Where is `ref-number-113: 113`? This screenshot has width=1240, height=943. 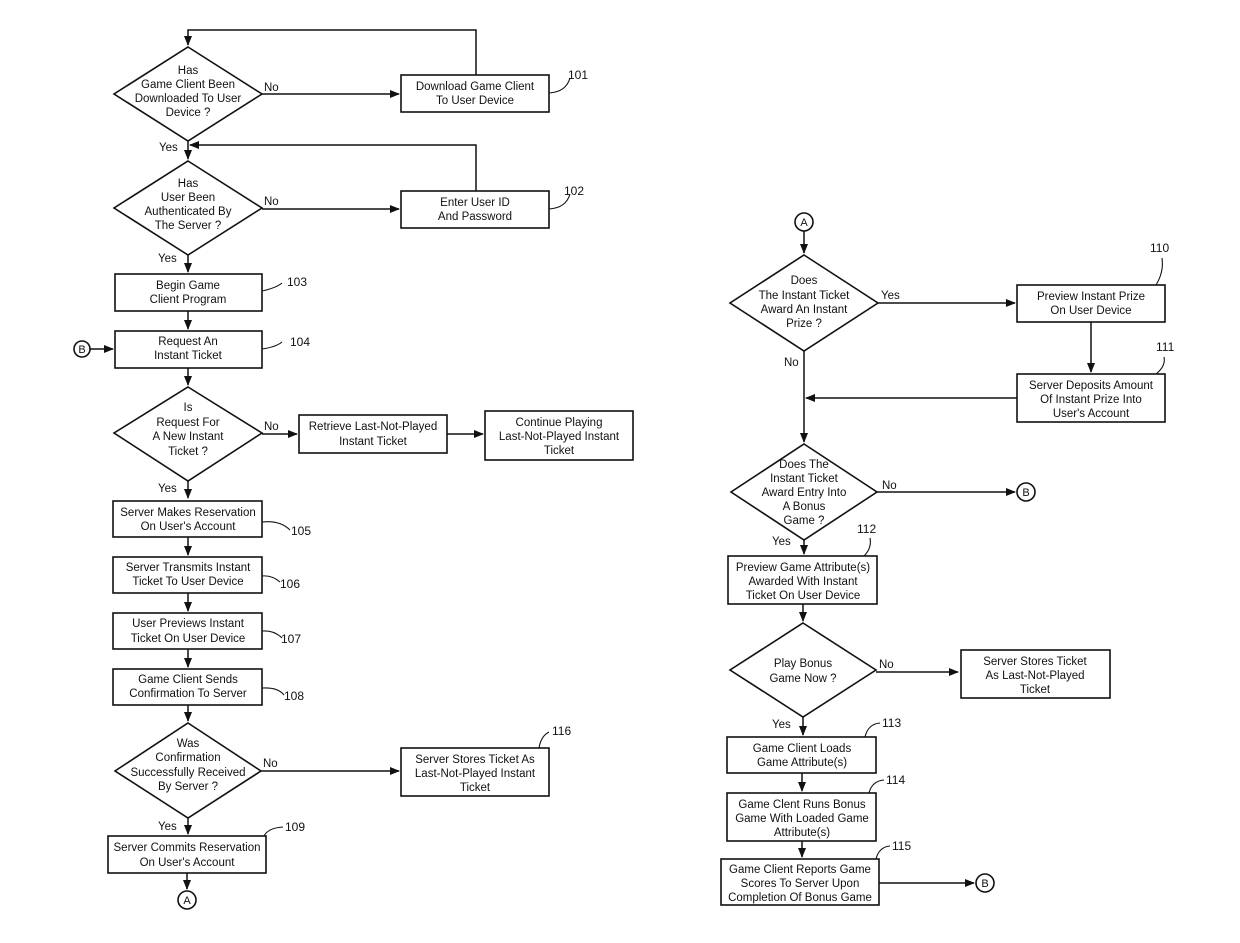 ref-number-113: 113 is located at coordinates (891, 723).